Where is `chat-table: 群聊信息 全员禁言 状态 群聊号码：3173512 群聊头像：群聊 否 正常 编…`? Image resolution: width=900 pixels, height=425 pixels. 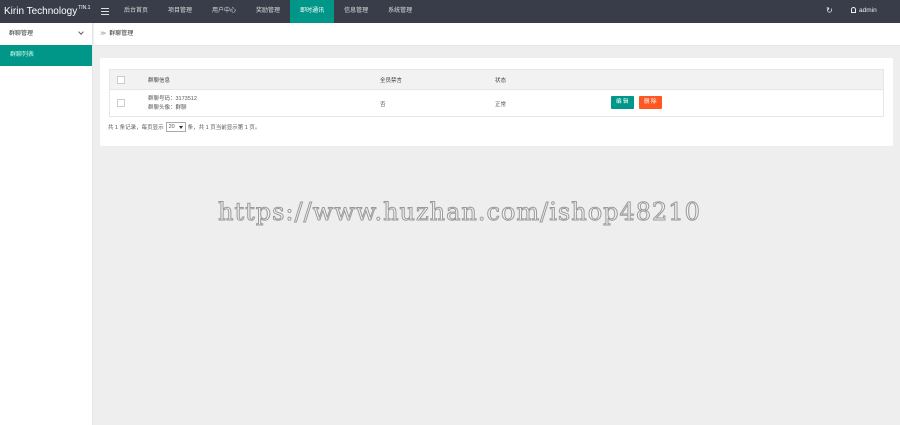
chat-table: 群聊信息 全员禁言 状态 群聊号码：3173512 群聊头像：群聊 否 正常 编… is located at coordinates (496, 93).